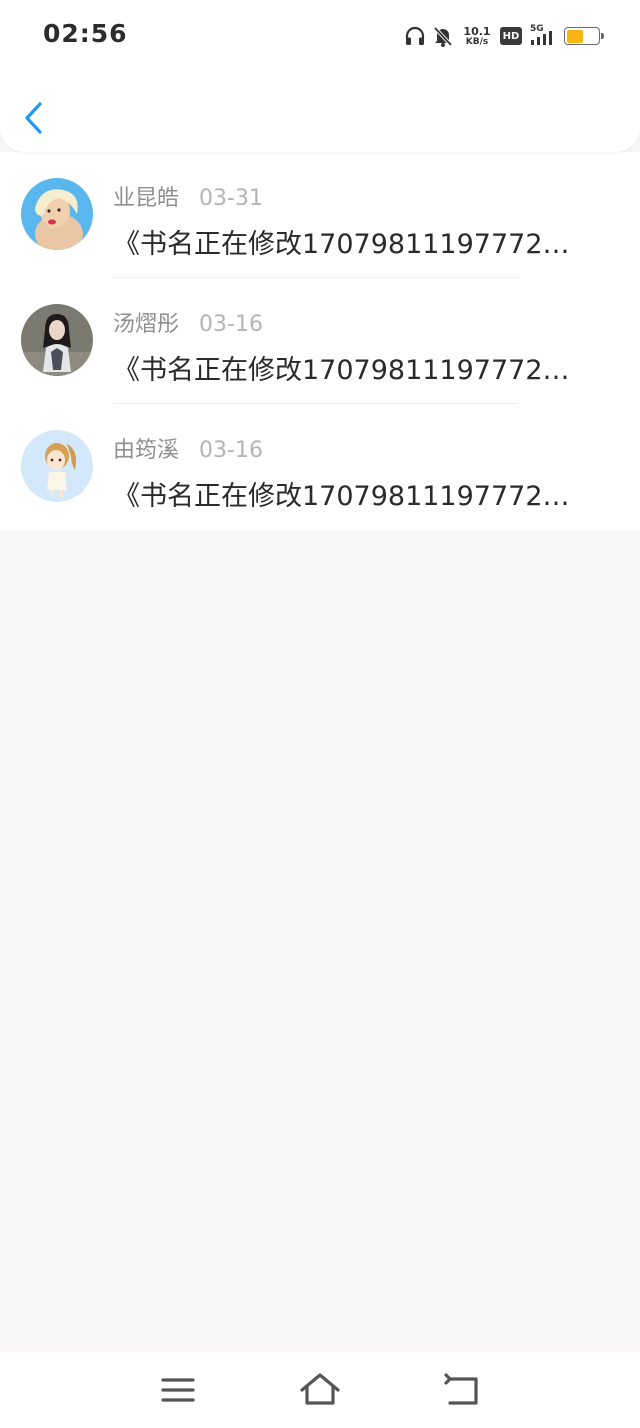 The width and height of the screenshot is (640, 1428). I want to click on back-icon, so click(461, 1389).